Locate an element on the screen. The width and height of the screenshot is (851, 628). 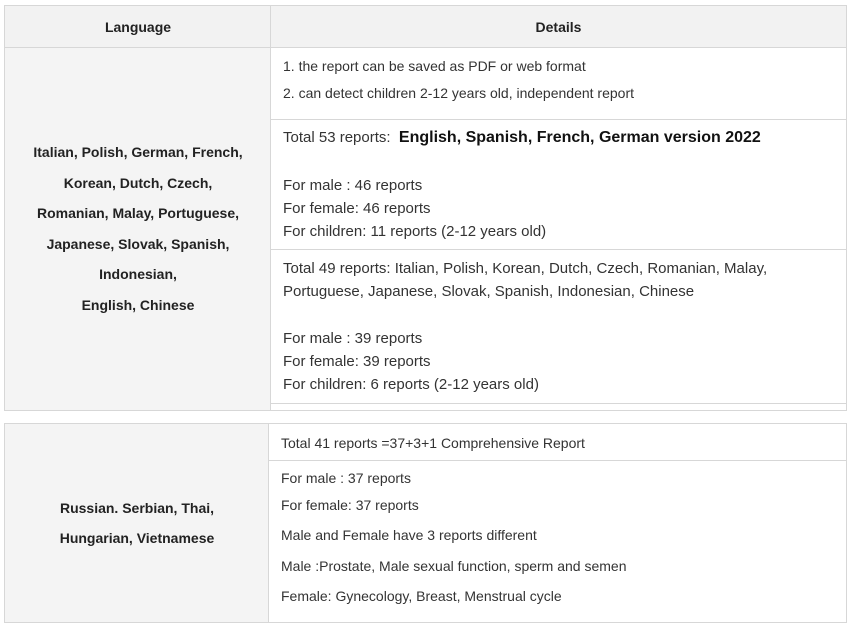
language-line: Russian. Serbian, Thai, is located at coordinates (137, 507).